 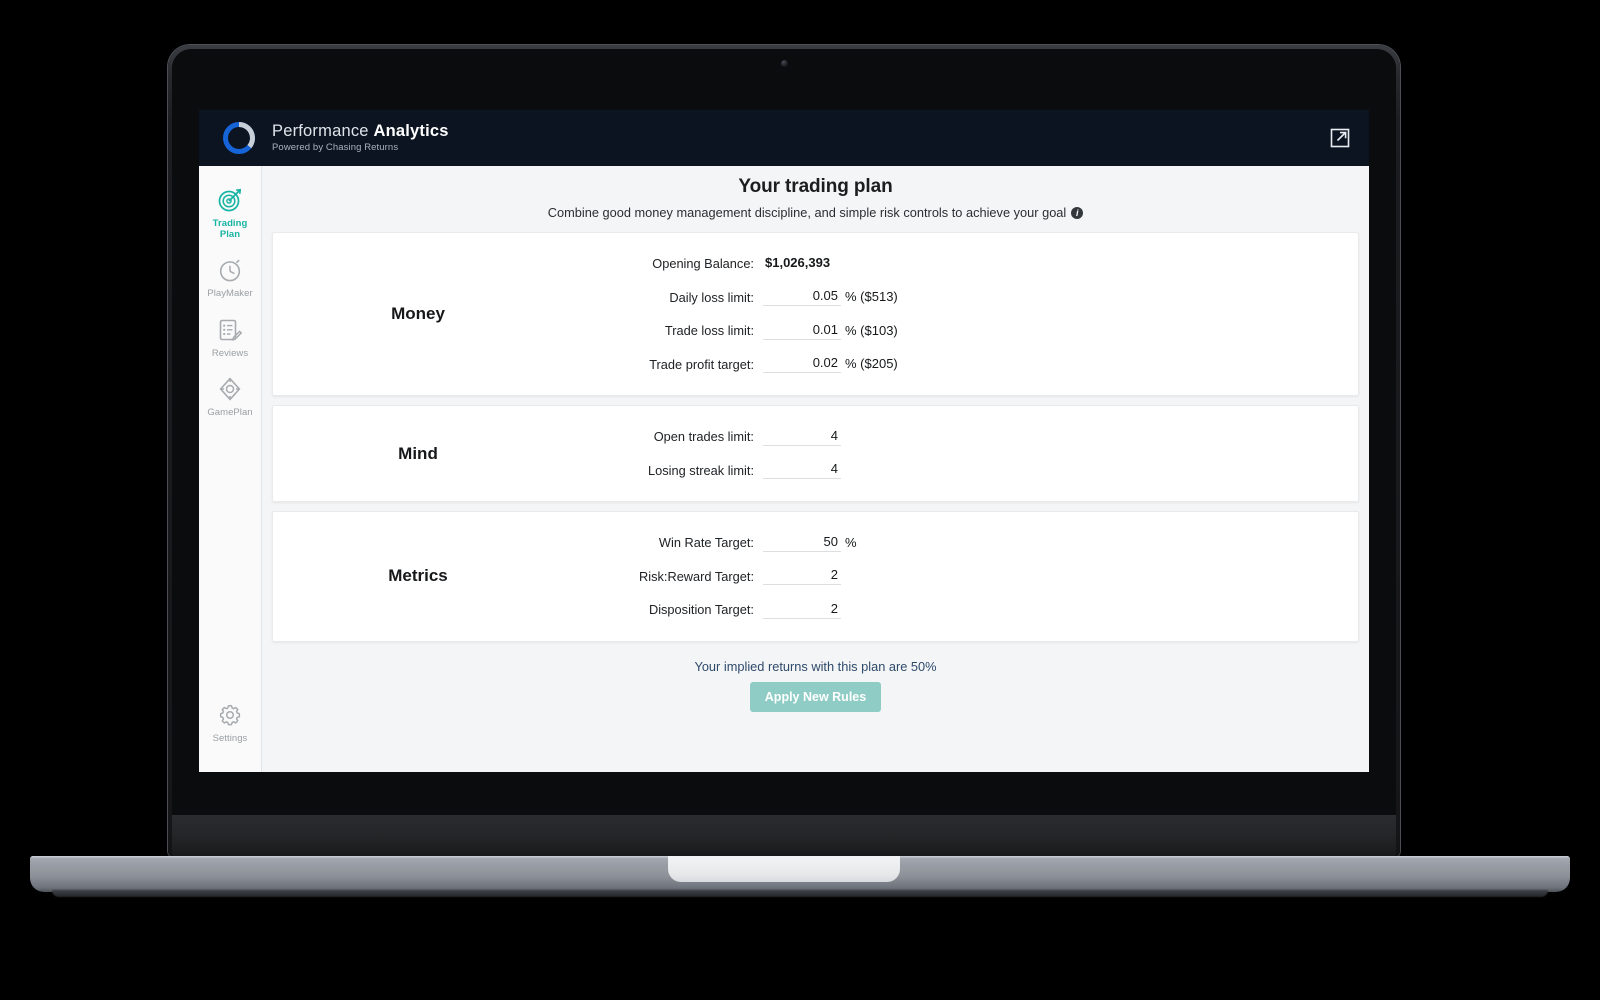 I want to click on daily-loss-limit-input: 0.05, so click(x=802, y=297).